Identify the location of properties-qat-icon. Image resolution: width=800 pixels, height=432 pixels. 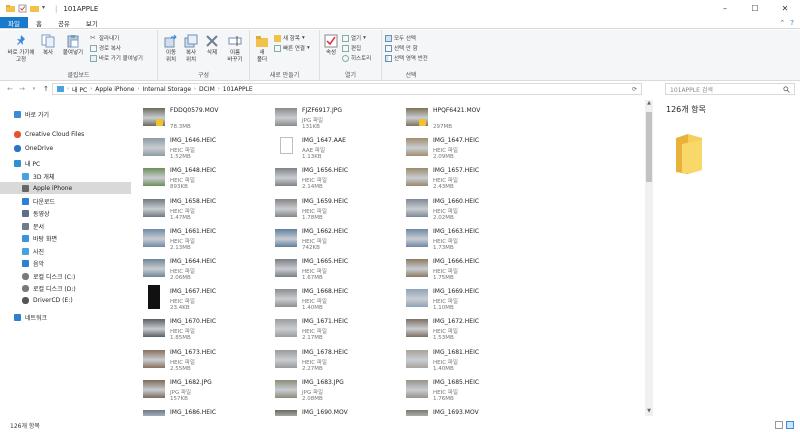
(22, 8).